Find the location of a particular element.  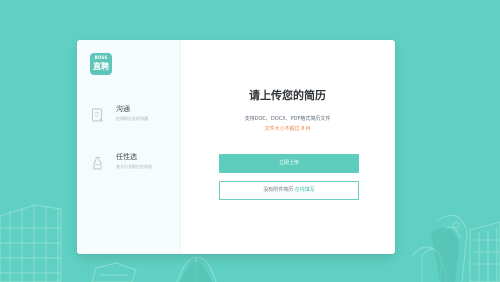

chat-card-icon is located at coordinates (97, 115).